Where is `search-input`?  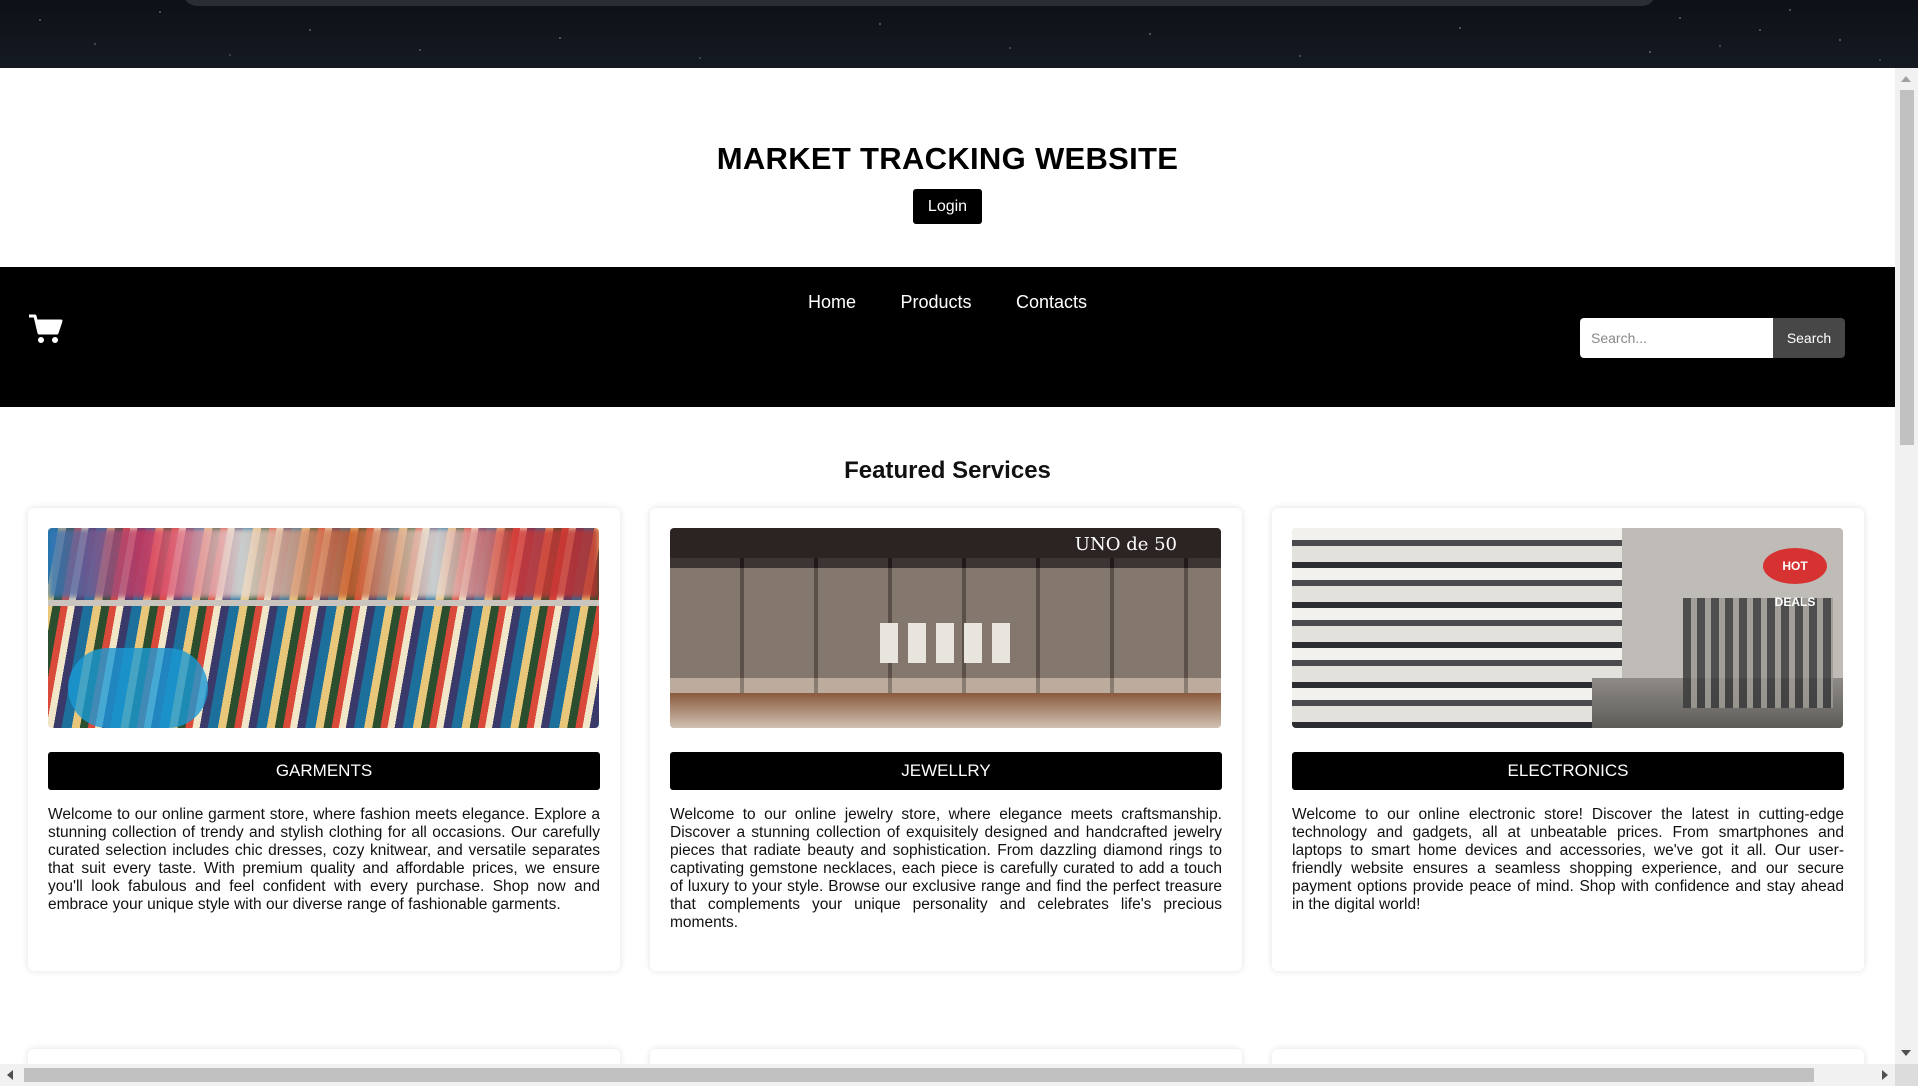
search-input is located at coordinates (1676, 338).